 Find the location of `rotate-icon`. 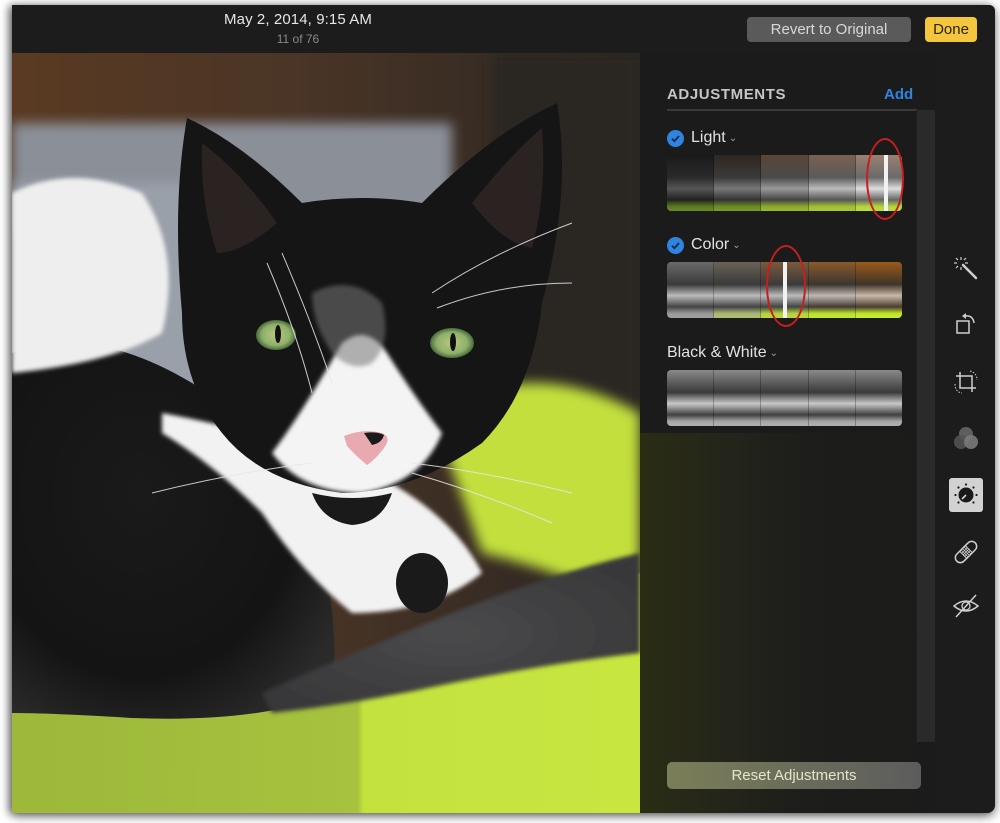

rotate-icon is located at coordinates (965, 323).